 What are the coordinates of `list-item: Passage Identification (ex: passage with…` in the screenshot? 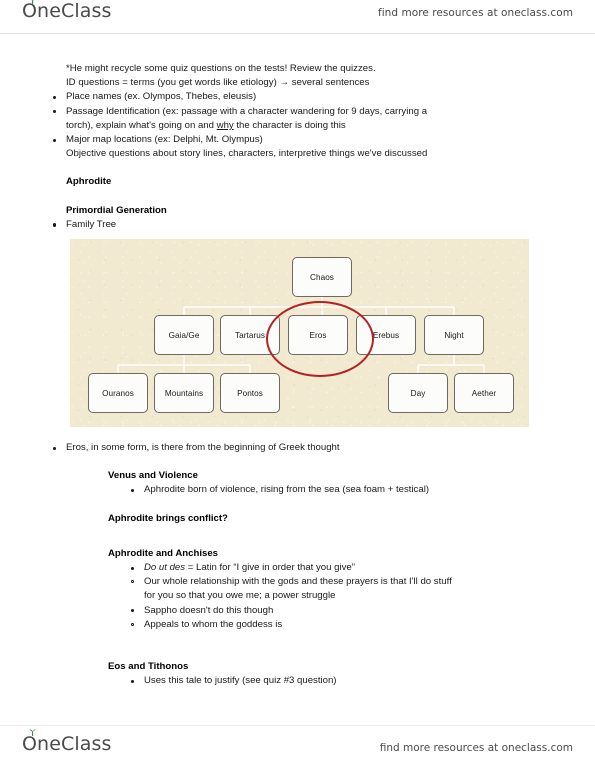 It's located at (296, 119).